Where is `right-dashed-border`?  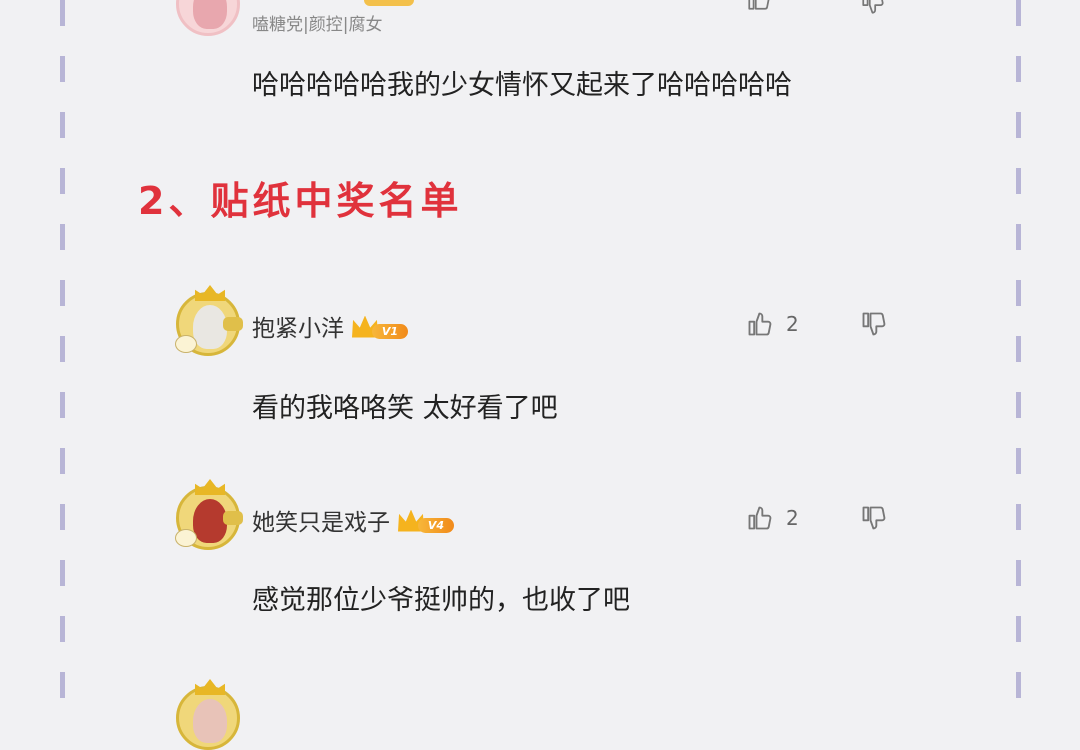
right-dashed-border is located at coordinates (1018, 354).